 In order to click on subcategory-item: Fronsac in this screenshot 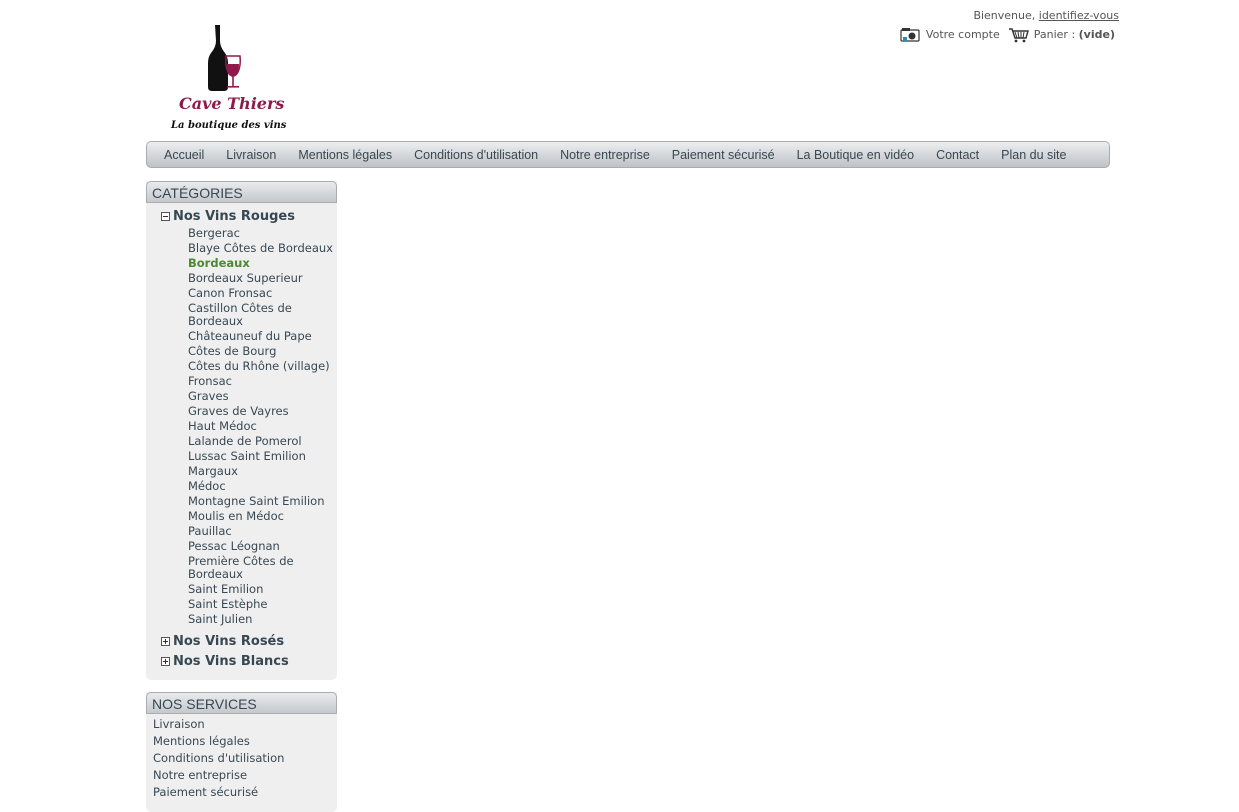, I will do `click(262, 381)`.